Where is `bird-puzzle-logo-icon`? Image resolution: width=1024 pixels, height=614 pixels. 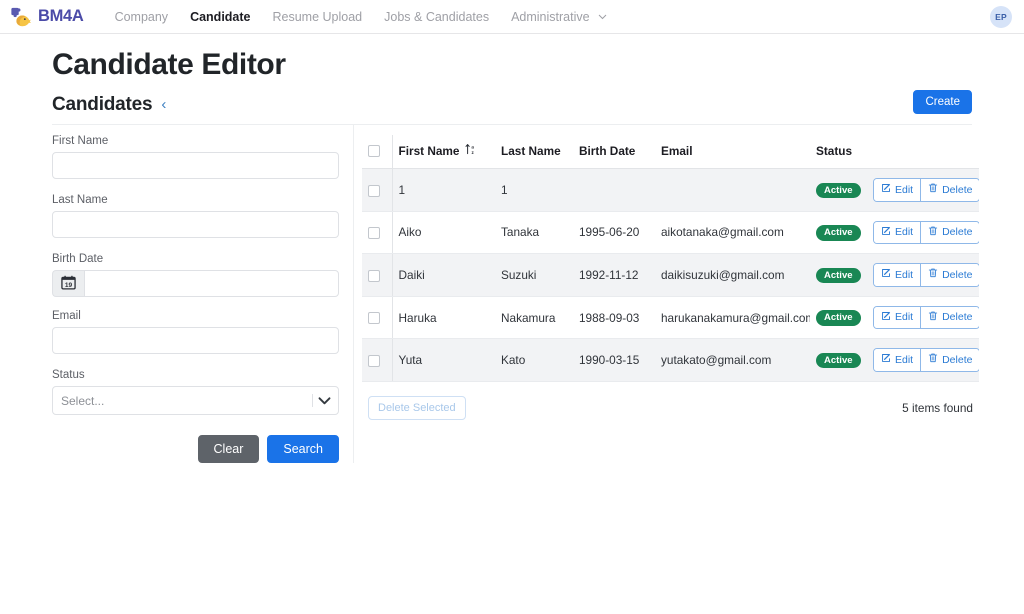
bird-puzzle-logo-icon is located at coordinates (21, 17).